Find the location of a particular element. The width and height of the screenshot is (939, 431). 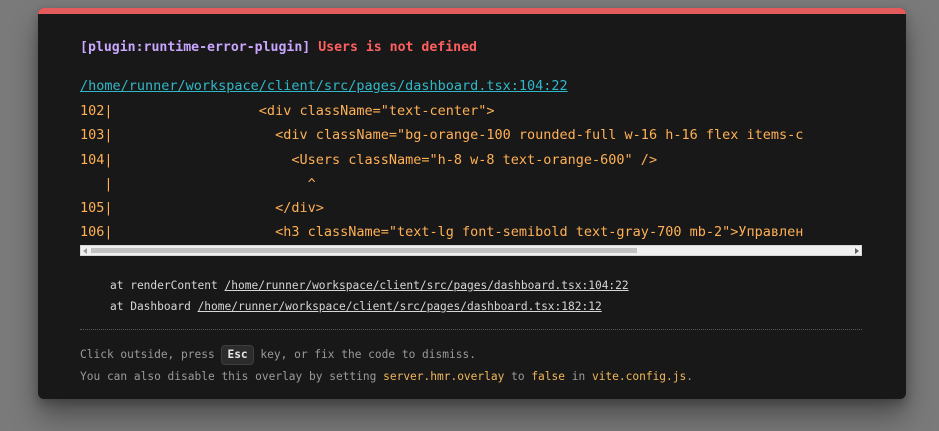

config-file: vite.config.js is located at coordinates (639, 376).